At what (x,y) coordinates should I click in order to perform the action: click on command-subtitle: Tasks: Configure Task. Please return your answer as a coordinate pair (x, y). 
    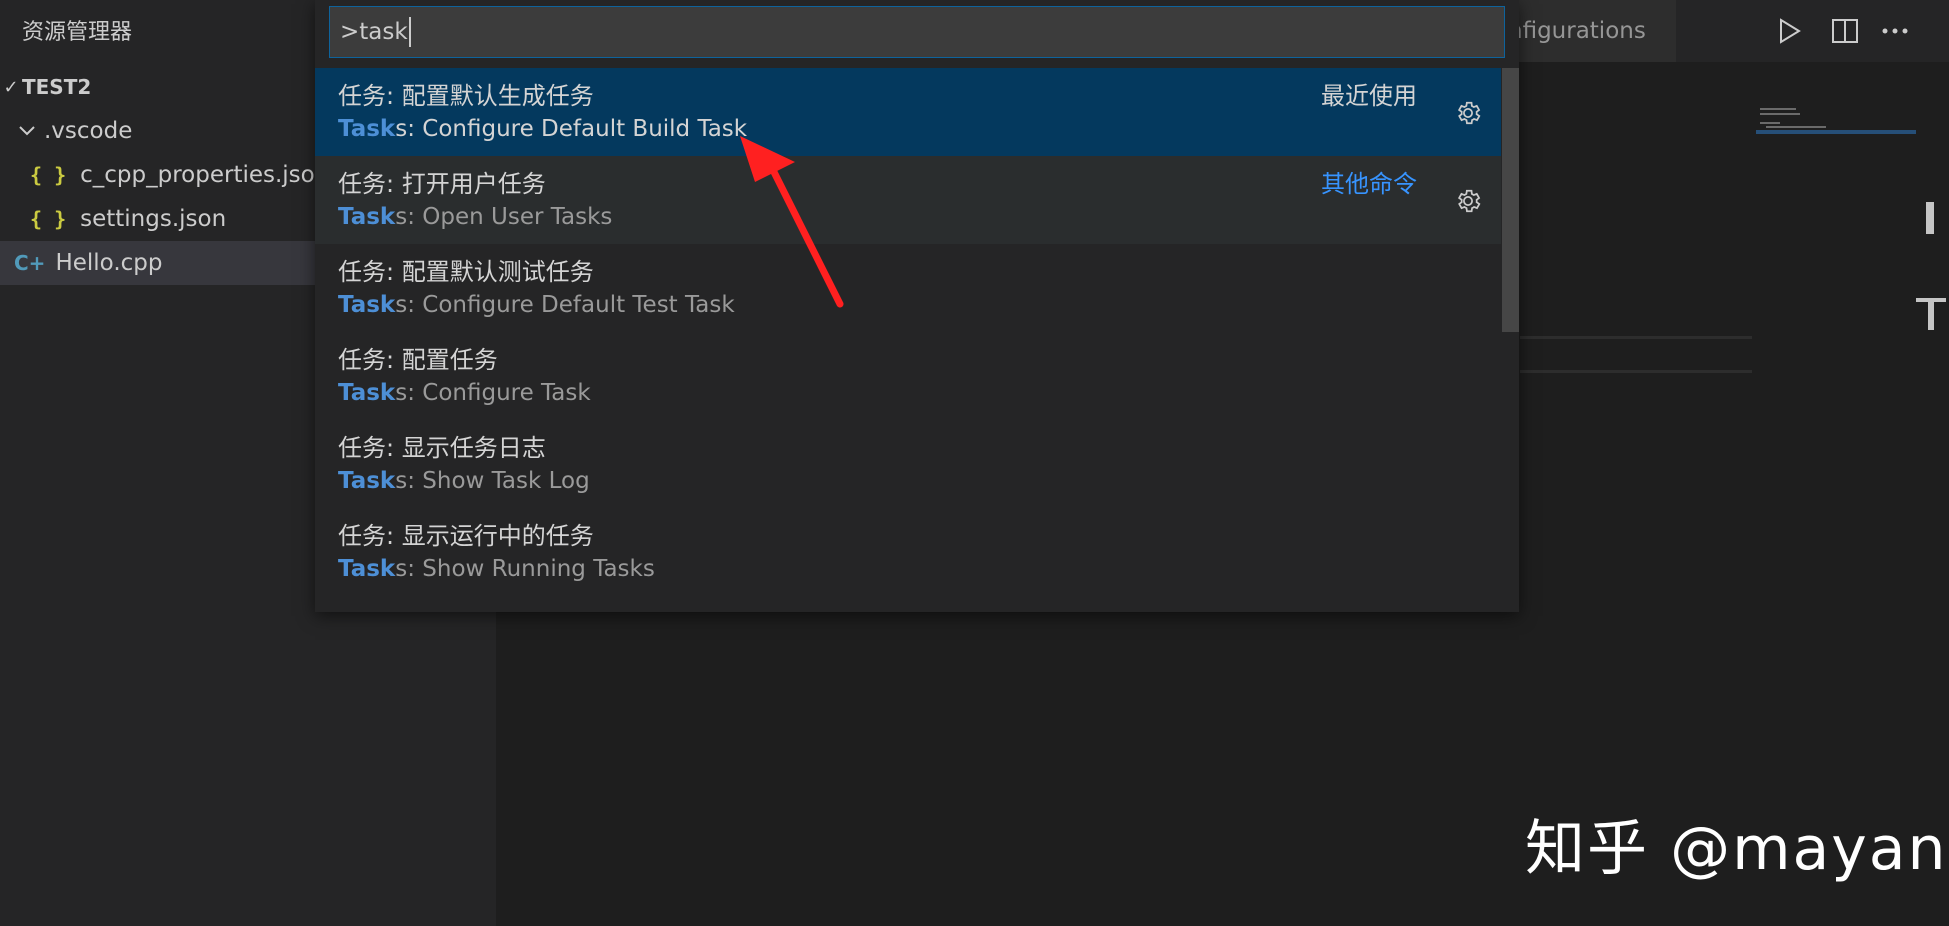
    Looking at the image, I should click on (464, 393).